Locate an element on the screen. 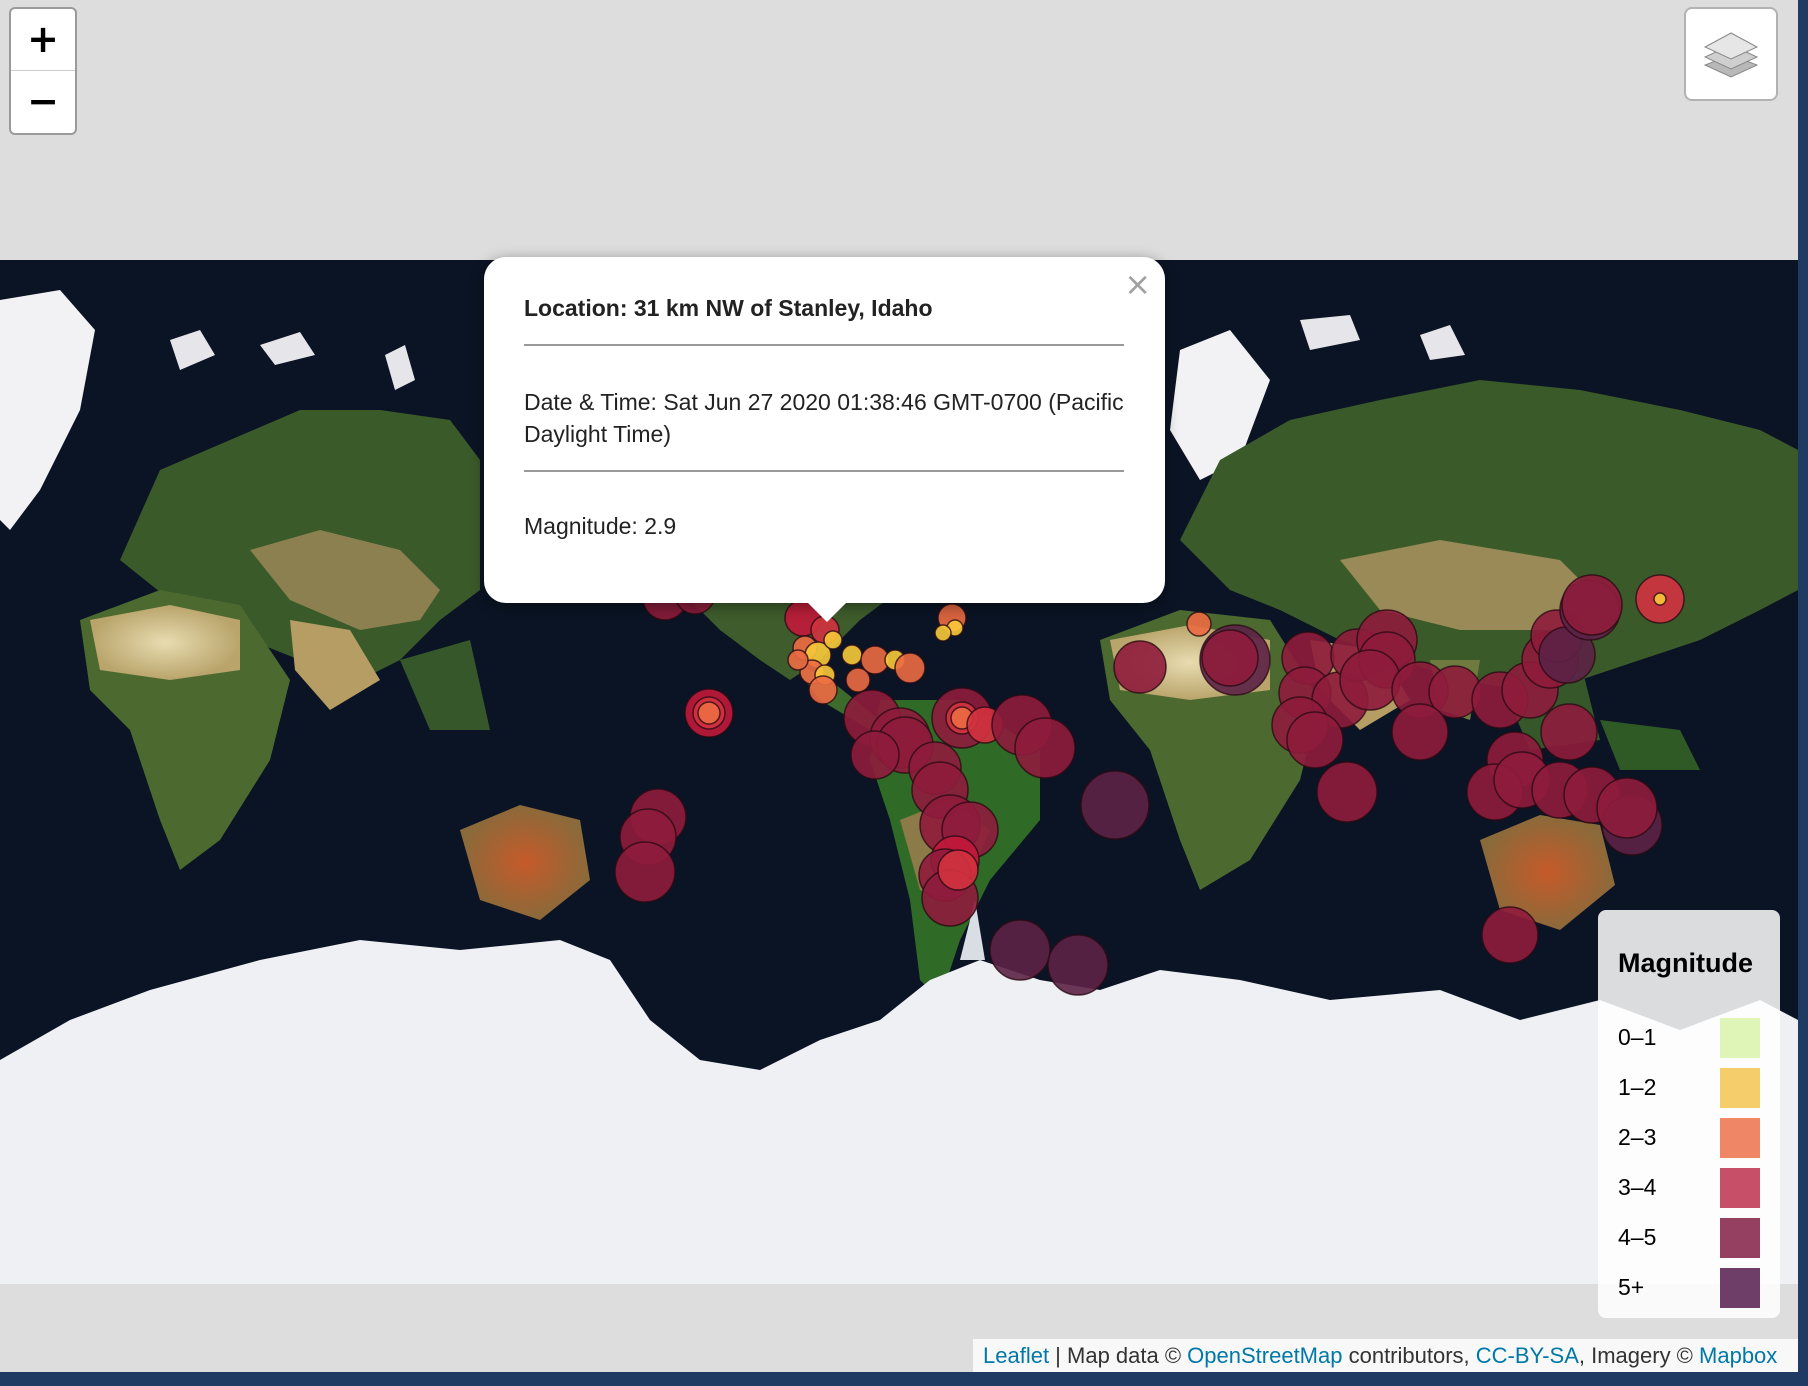 The image size is (1808, 1386). popup-location: Location: 31 km NW of Stanley, Idaho is located at coordinates (728, 308).